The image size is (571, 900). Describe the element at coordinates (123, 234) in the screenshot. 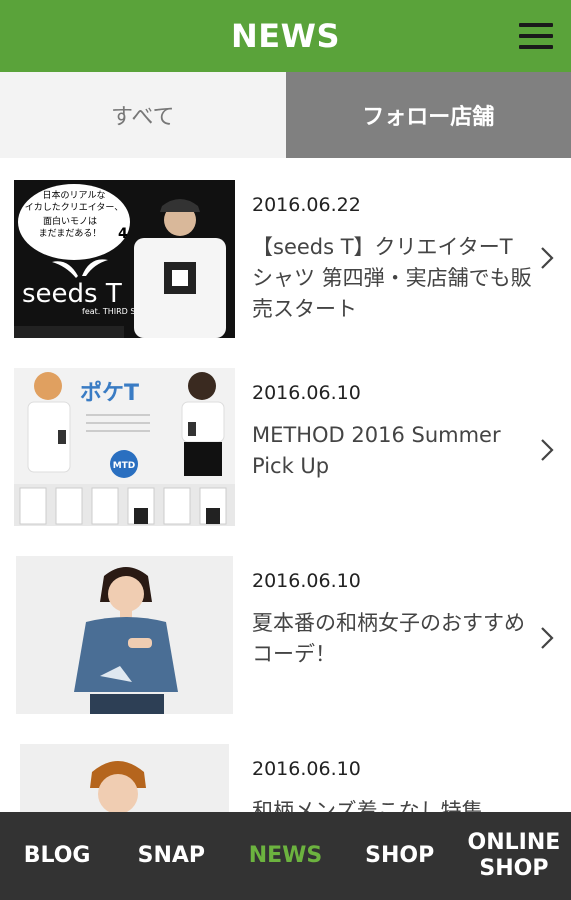

I see `thumb-number: 4` at that location.